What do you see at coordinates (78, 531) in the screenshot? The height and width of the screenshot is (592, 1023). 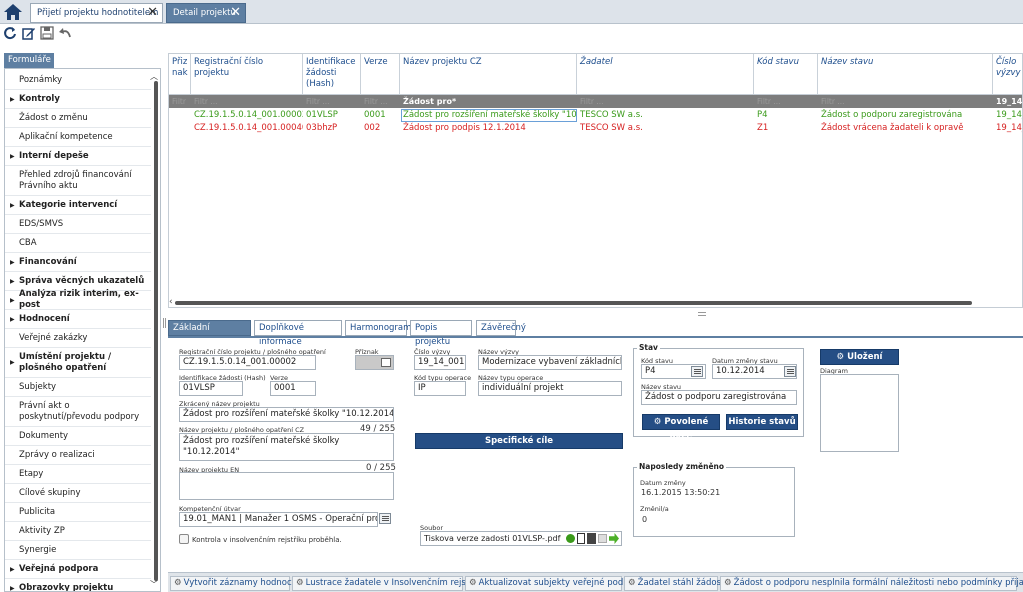 I see `sidebar-item: Aktivity ZP` at bounding box center [78, 531].